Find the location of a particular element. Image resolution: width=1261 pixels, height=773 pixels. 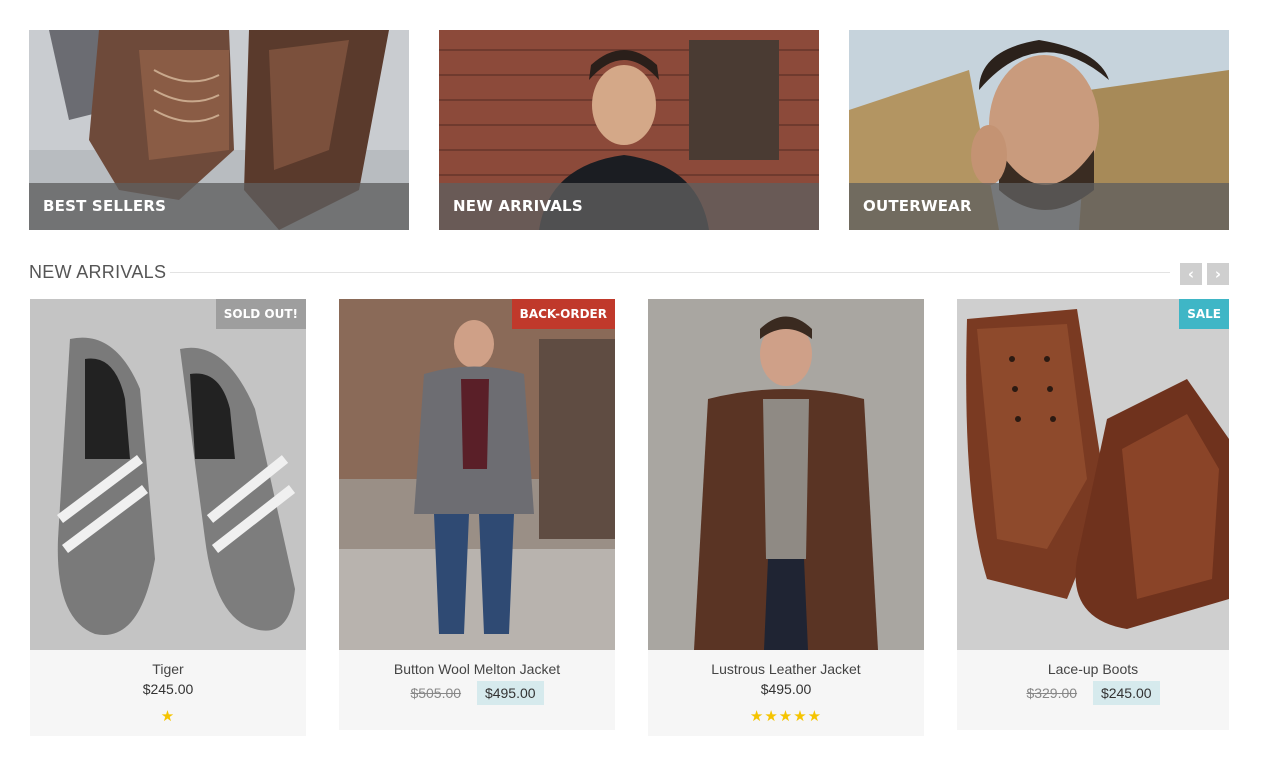

leather-jacket-model-photo is located at coordinates (786, 474).